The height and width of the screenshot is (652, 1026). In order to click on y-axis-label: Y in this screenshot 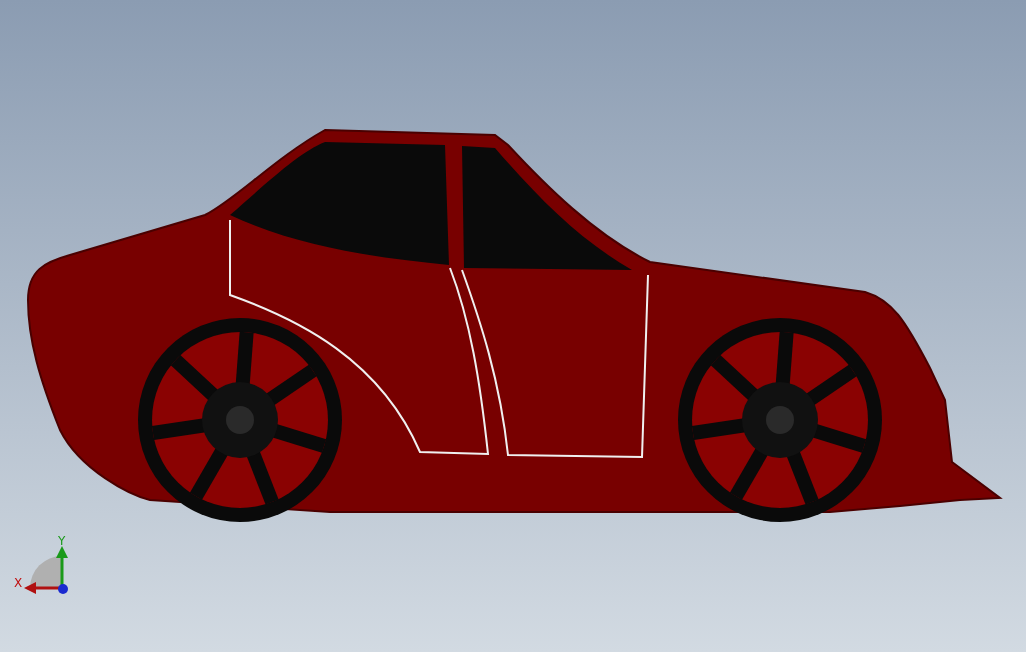, I will do `click(62, 541)`.